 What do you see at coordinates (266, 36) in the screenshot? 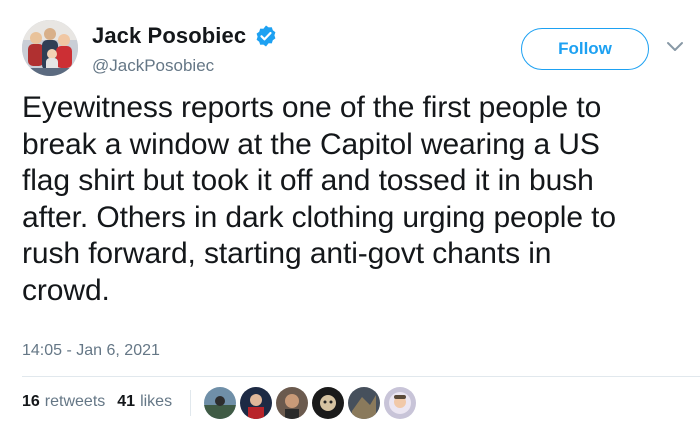
I see `verified-badge-icon` at bounding box center [266, 36].